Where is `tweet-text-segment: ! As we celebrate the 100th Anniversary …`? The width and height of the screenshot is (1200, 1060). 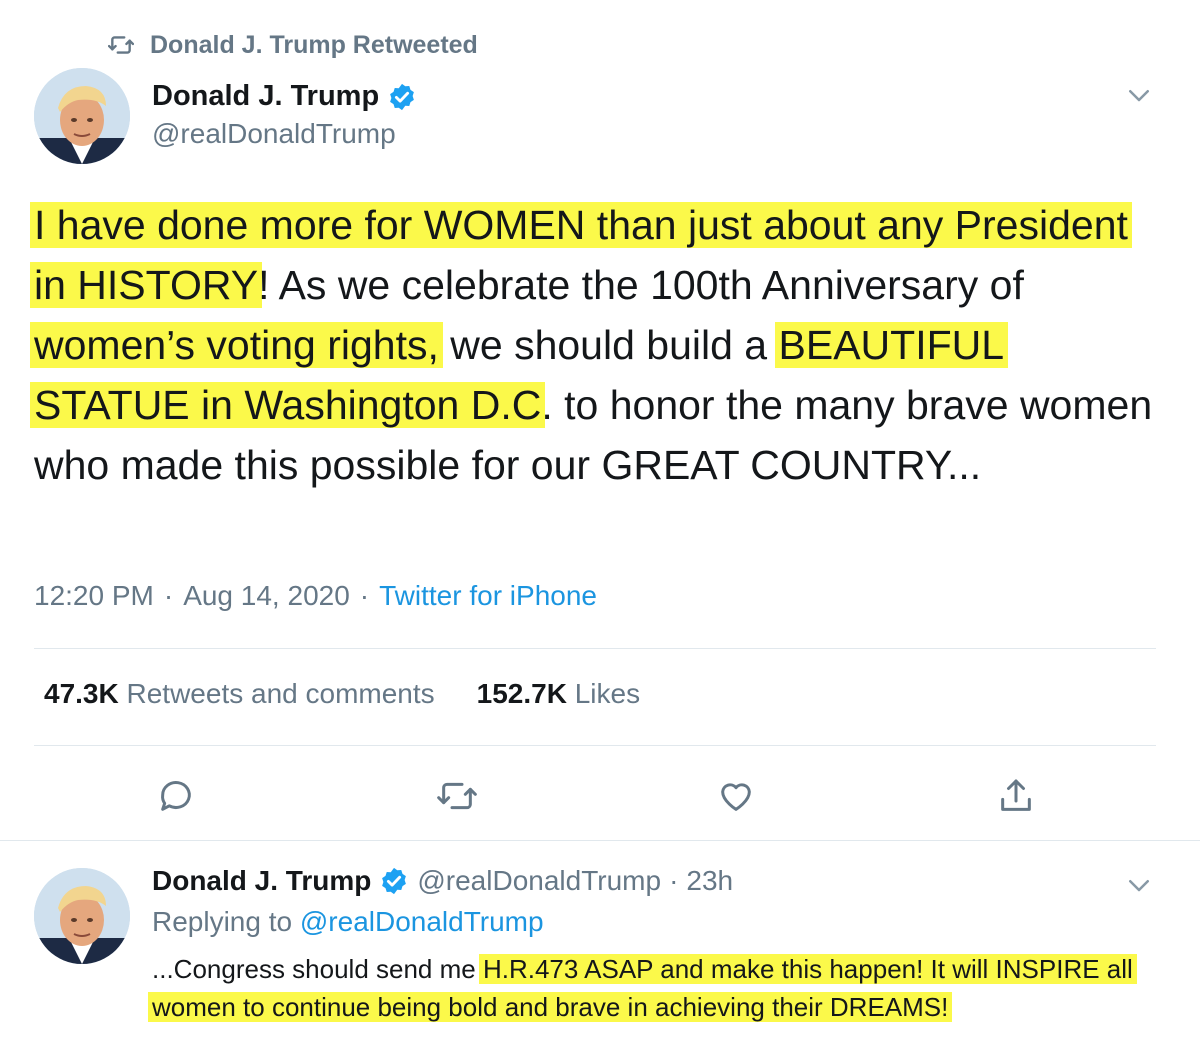 tweet-text-segment: ! As we celebrate the 100th Anniversary … is located at coordinates (641, 285).